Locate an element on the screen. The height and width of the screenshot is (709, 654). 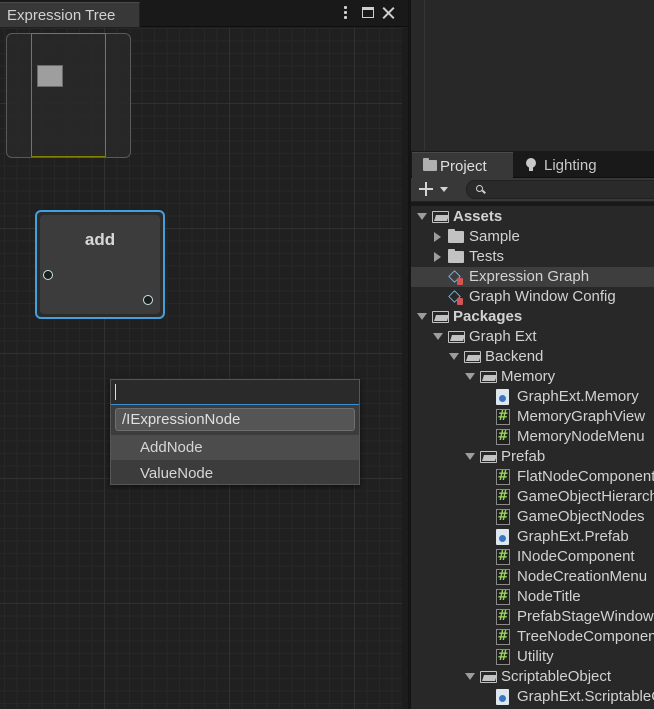
tree-row: # PrefabStageWindow is located at coordinates (532, 617).